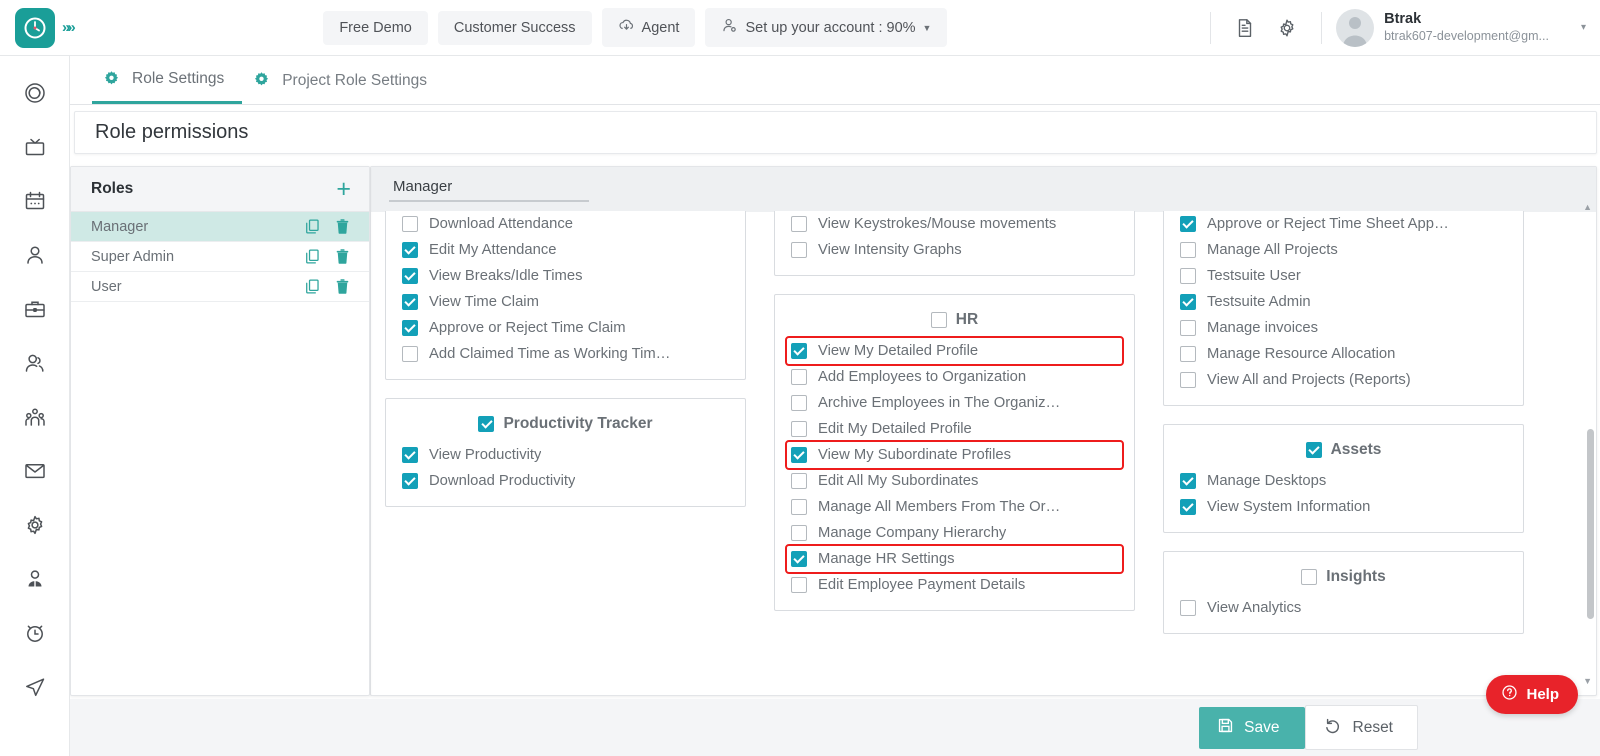 The height and width of the screenshot is (756, 1600). Describe the element at coordinates (826, 27) in the screenshot. I see `setup-account-button: Set up your account : 90% ▼` at that location.